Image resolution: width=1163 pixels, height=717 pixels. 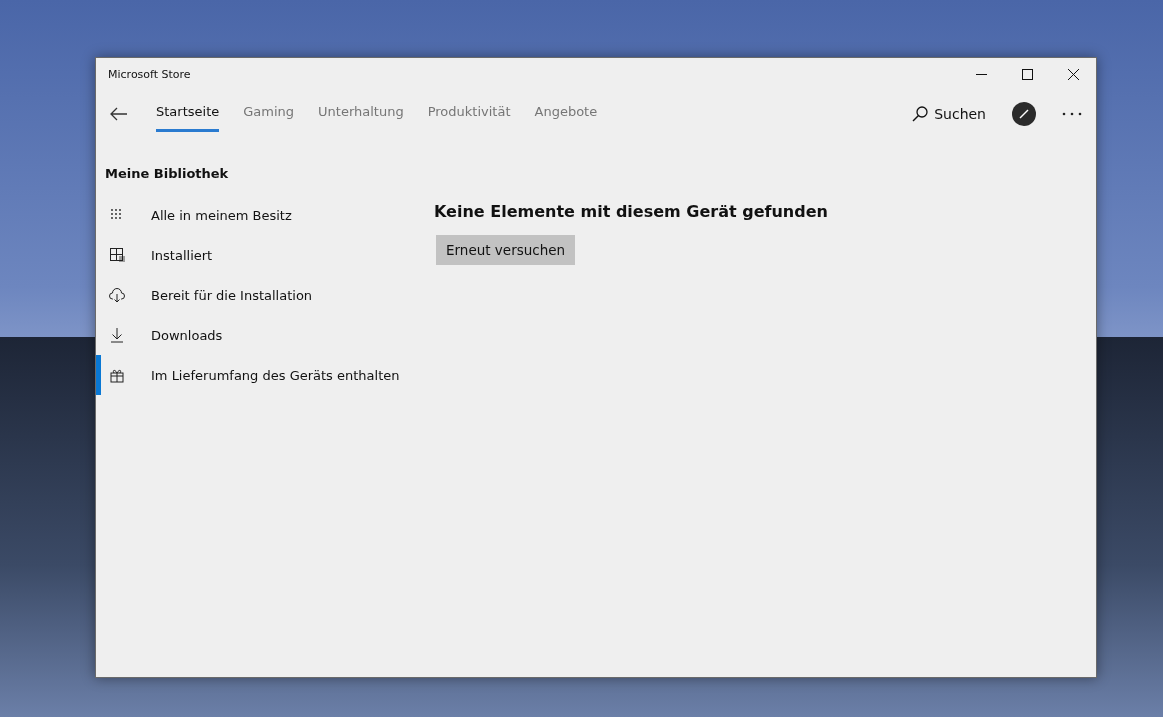 I want to click on nav-tab: Gaming, so click(x=269, y=114).